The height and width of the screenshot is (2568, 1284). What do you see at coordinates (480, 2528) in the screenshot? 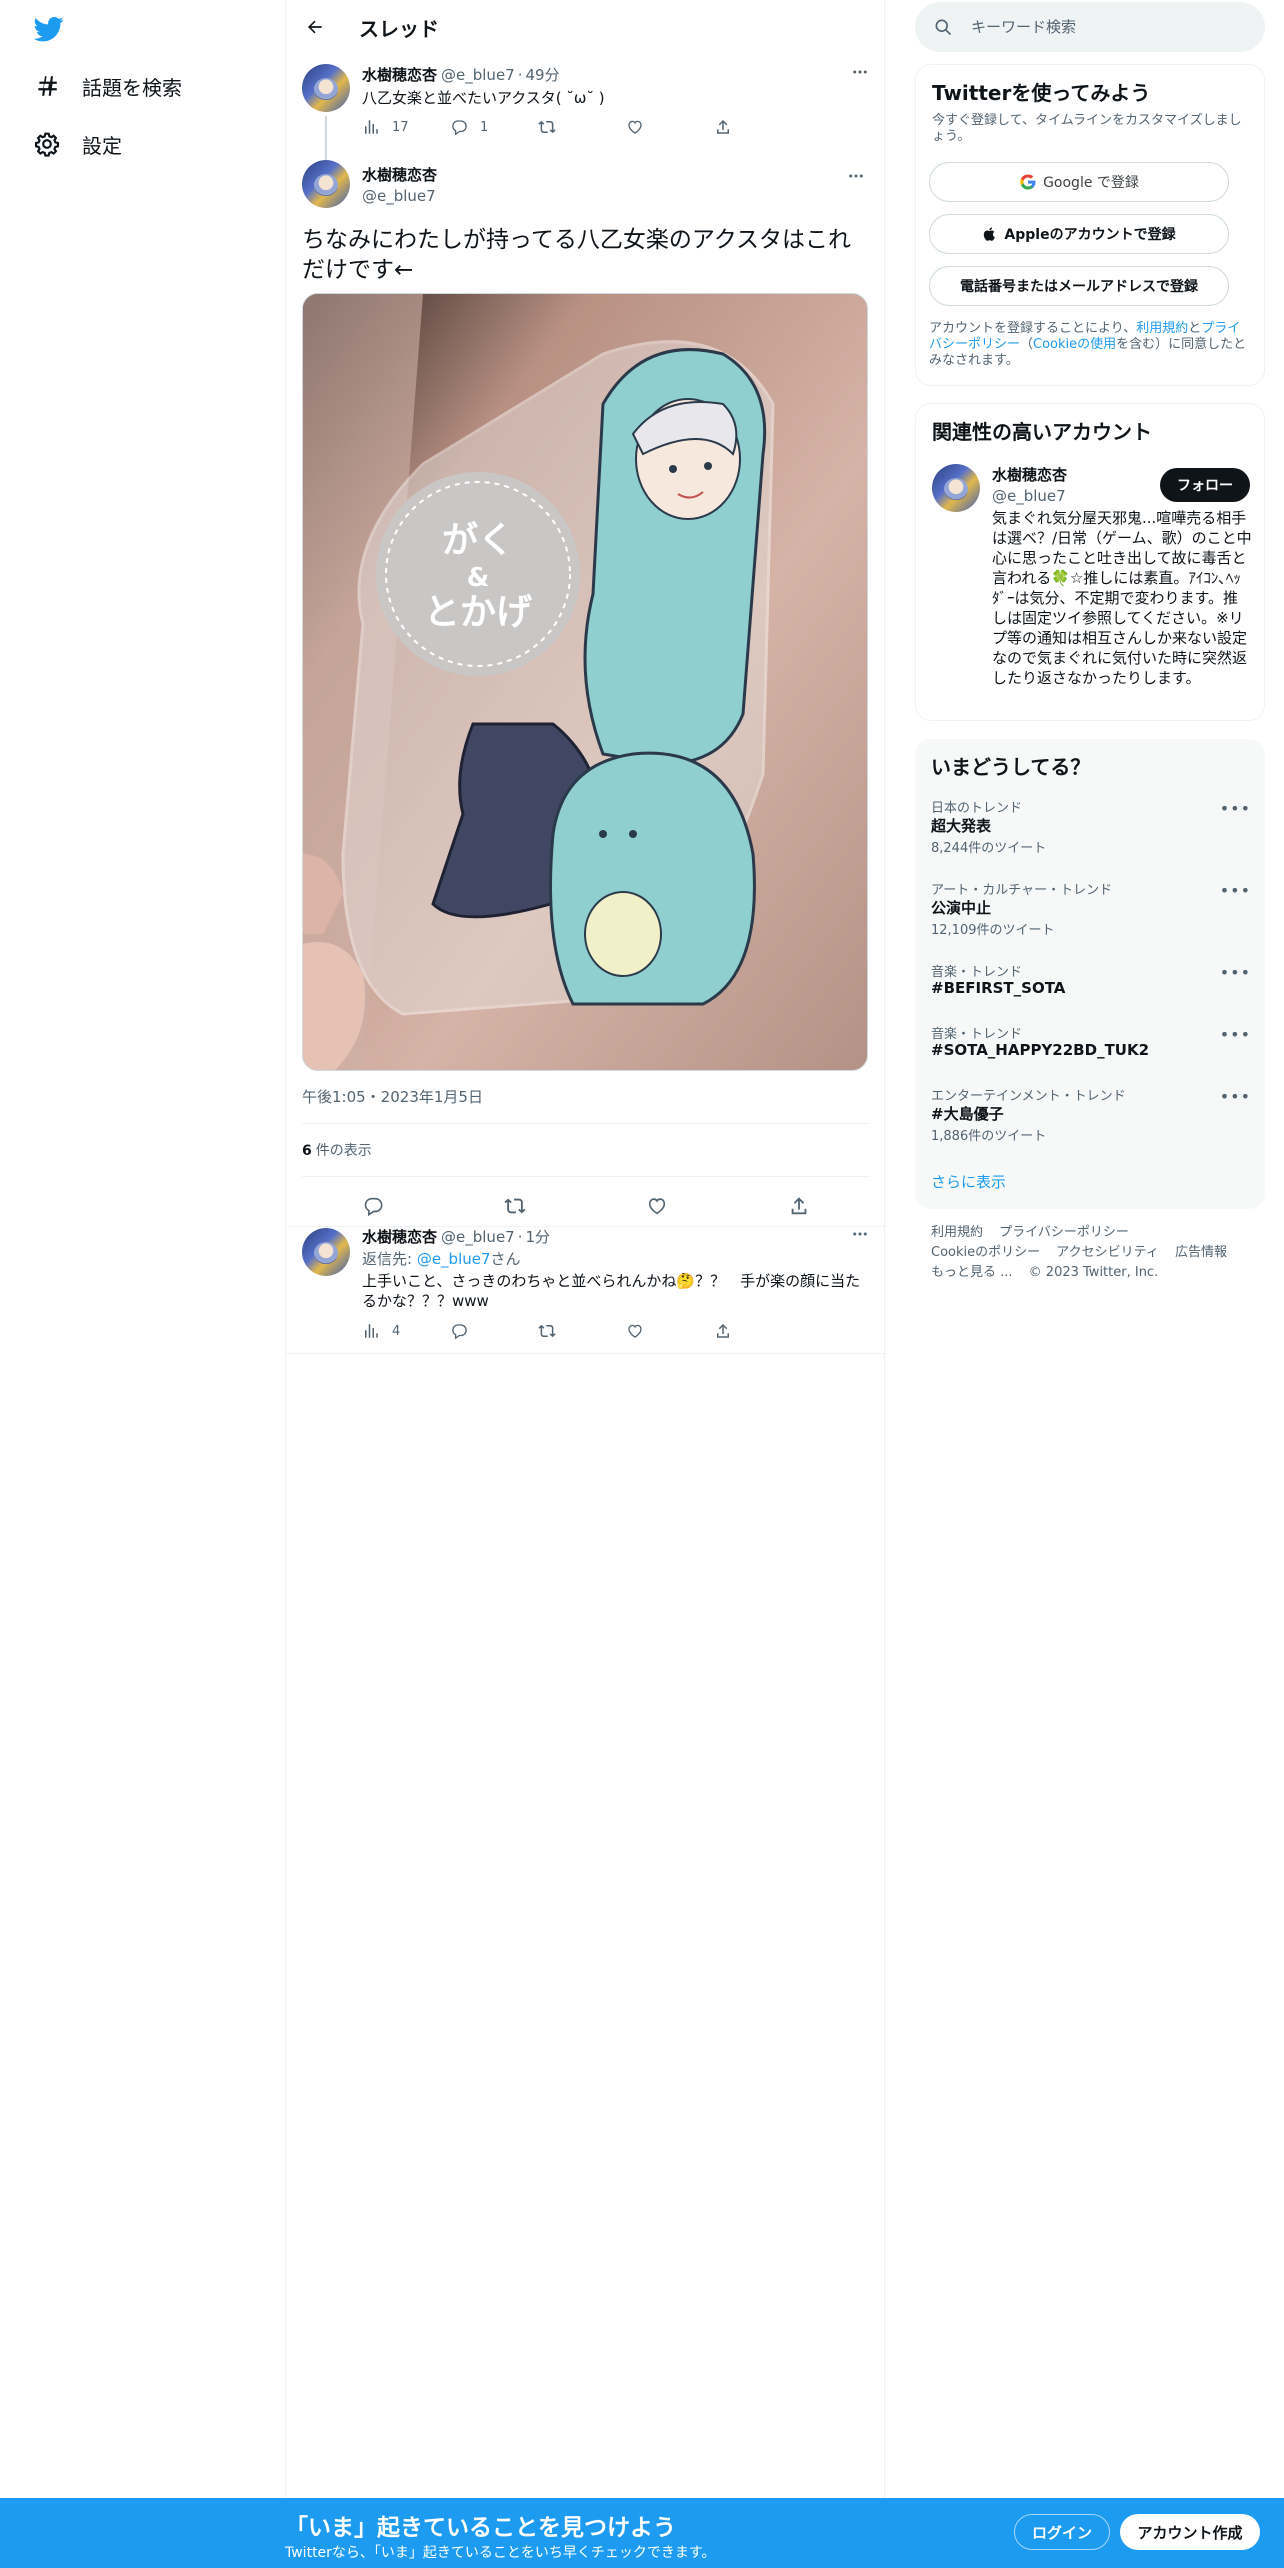
I see `bottom-bar-title: 「いま」起きていることを見つけよう` at bounding box center [480, 2528].